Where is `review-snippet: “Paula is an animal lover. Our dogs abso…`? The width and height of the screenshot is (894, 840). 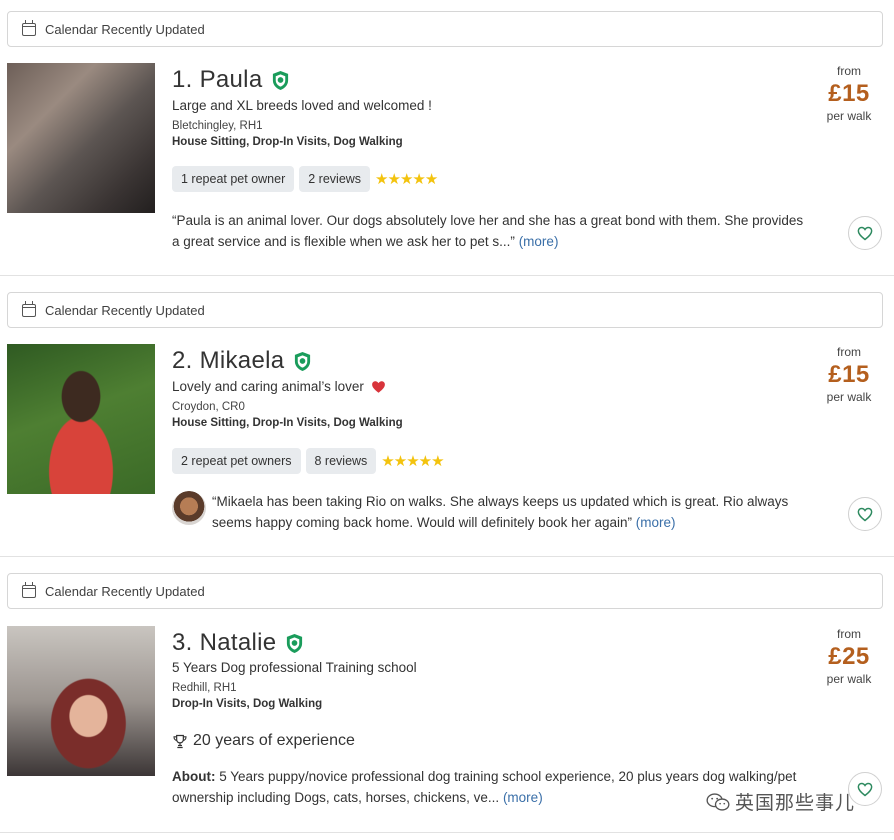
review-snippet: “Paula is an animal lover. Our dogs abso… is located at coordinates (492, 231).